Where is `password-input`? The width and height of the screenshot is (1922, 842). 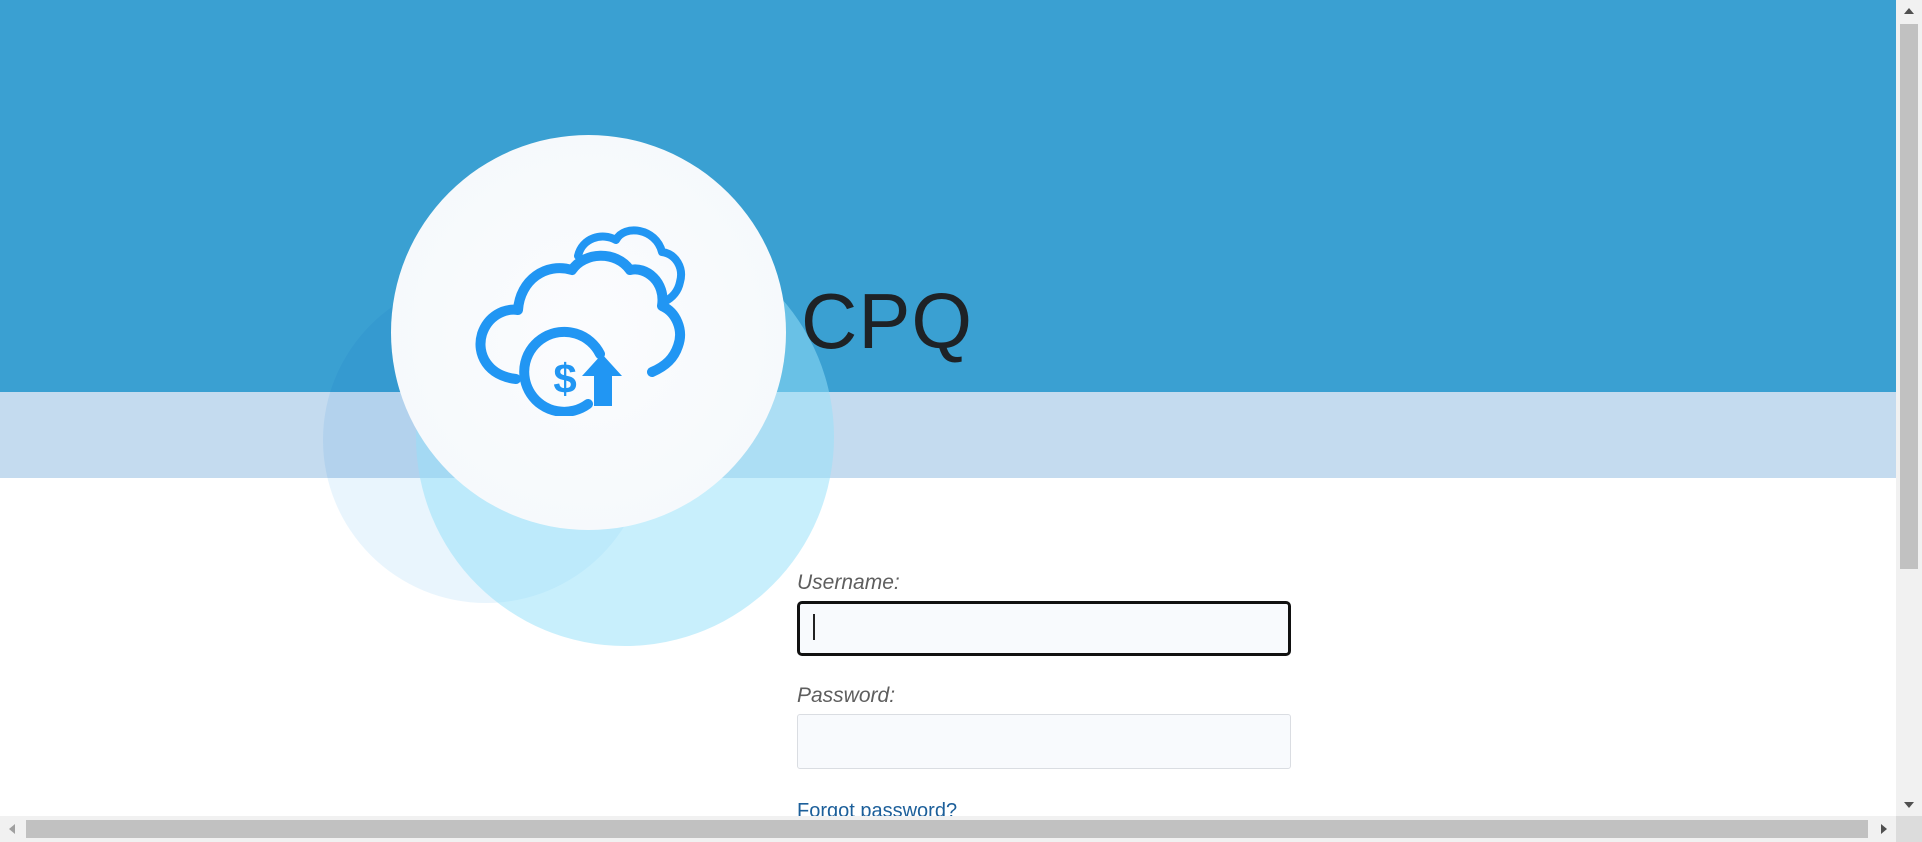 password-input is located at coordinates (1044, 741).